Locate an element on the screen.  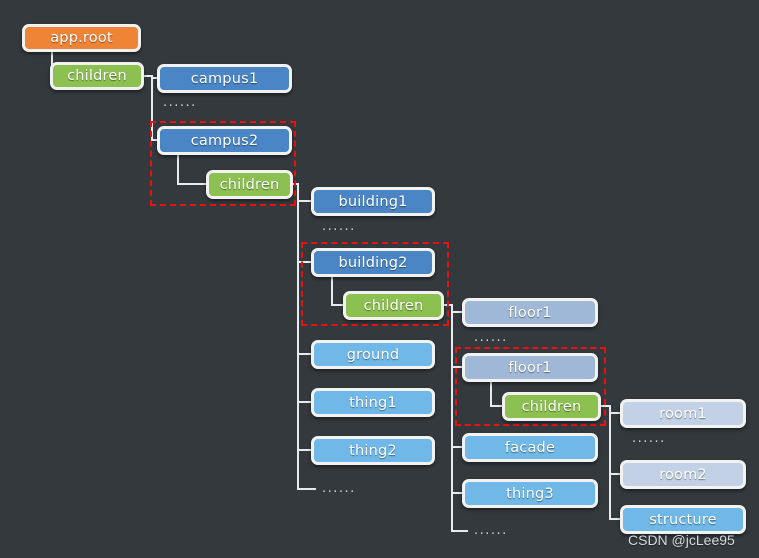
node-label: facade is located at coordinates (530, 447).